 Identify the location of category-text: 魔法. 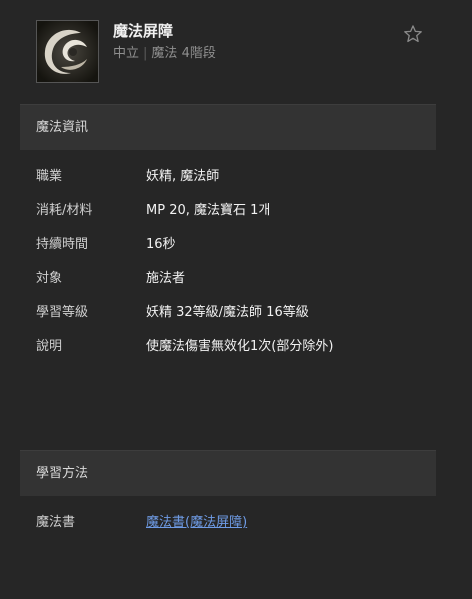
(164, 53).